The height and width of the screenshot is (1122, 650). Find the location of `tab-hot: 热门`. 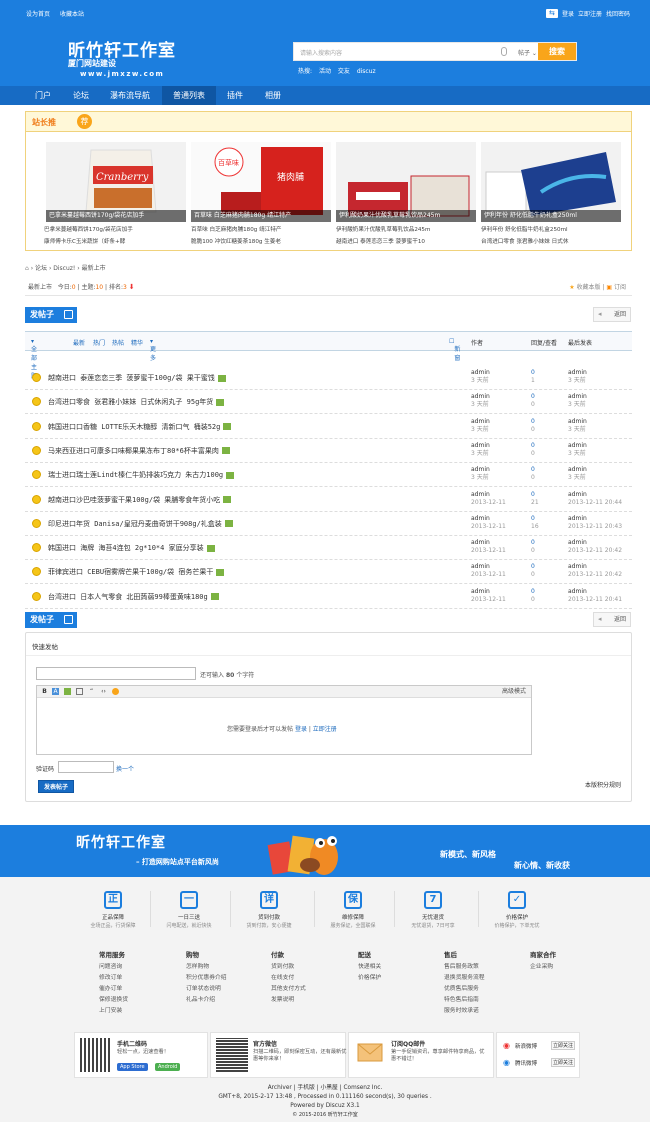

tab-hot: 热门 is located at coordinates (99, 342).